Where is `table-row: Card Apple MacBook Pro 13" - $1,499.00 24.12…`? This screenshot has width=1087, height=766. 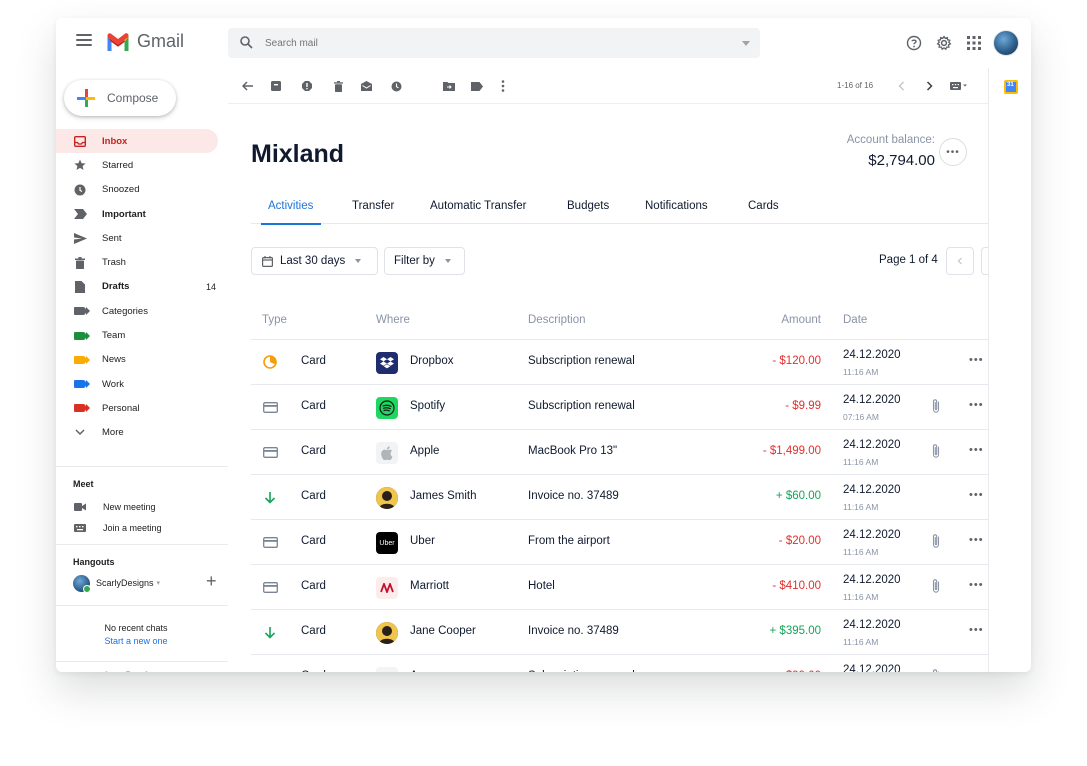
table-row: Card Apple MacBook Pro 13" - $1,499.00 24.12… is located at coordinates (619, 452).